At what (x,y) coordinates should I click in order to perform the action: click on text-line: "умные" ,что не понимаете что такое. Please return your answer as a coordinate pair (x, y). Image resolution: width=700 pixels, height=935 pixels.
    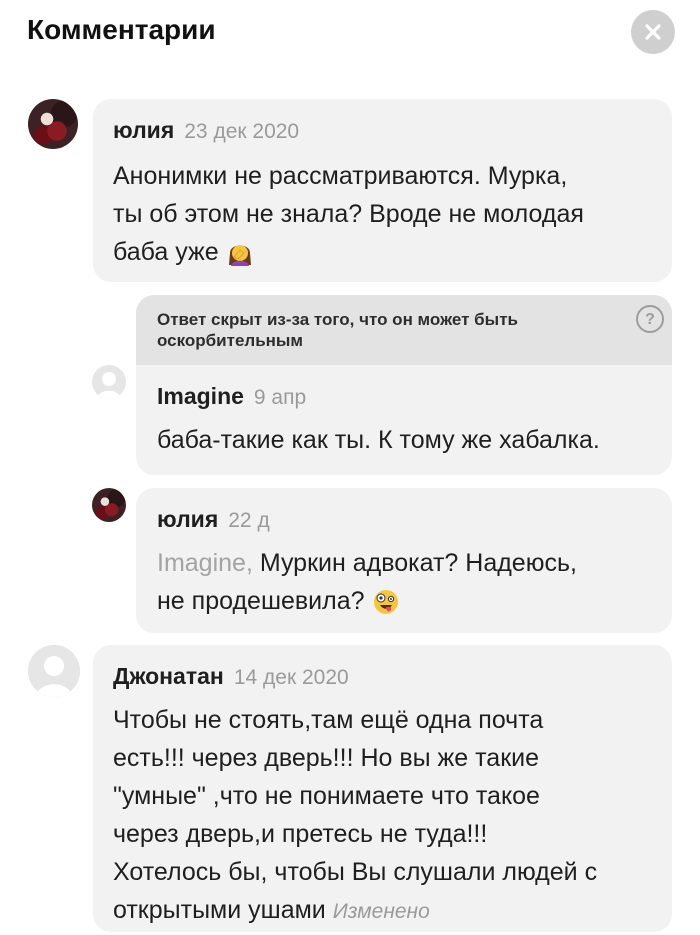
    Looking at the image, I should click on (326, 796).